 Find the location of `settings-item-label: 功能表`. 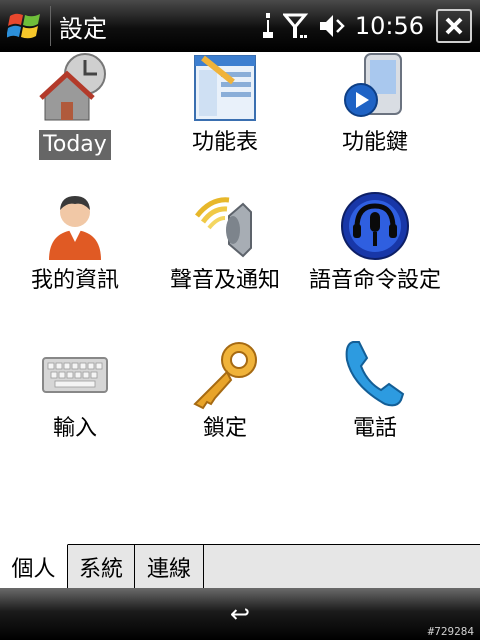

settings-item-label: 功能表 is located at coordinates (224, 142).